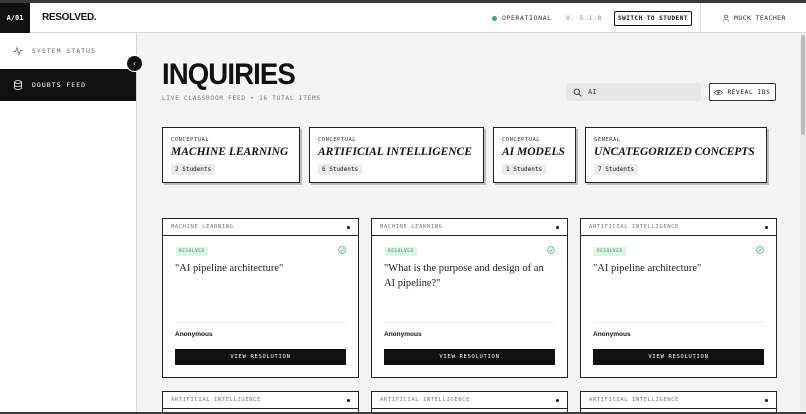 The image size is (806, 414). I want to click on page-title: INQUIRIES, so click(229, 74).